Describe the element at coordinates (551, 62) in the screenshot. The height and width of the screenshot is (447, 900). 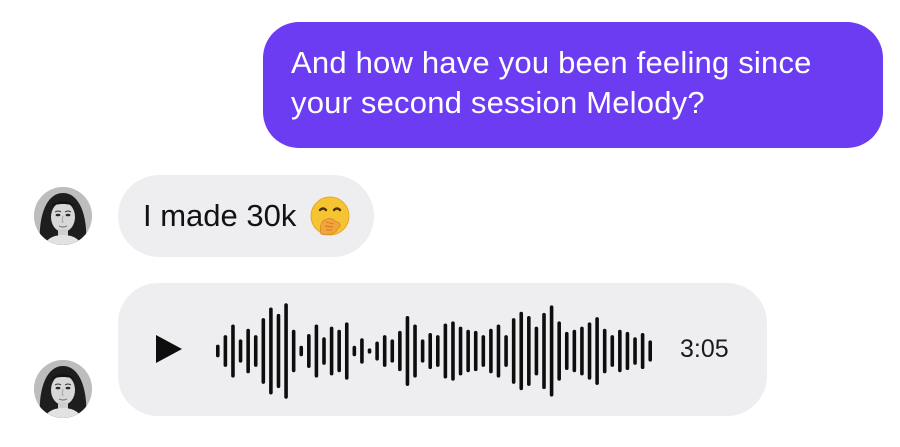
I see `outgoing-message-line-1: And how have you been feeling since` at that location.